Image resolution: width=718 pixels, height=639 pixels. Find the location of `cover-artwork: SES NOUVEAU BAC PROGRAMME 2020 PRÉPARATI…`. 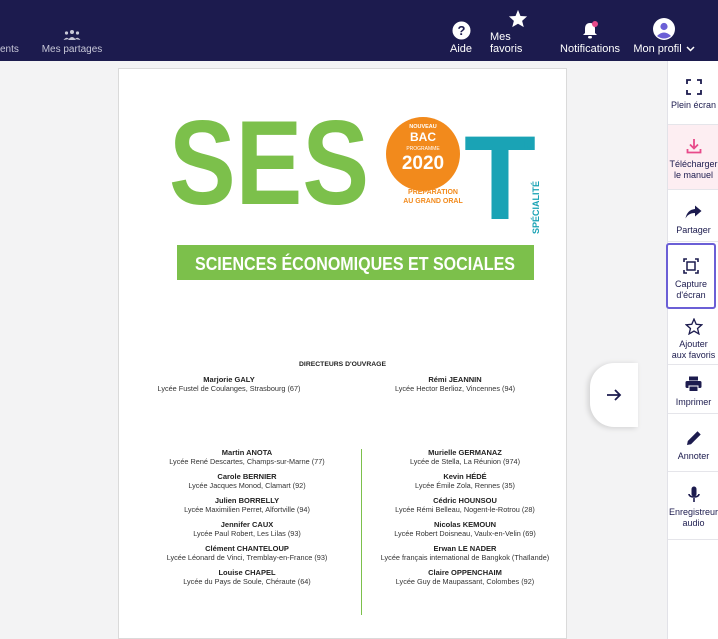

cover-artwork: SES NOUVEAU BAC PROGRAMME 2020 PRÉPARATI… is located at coordinates (355, 188).